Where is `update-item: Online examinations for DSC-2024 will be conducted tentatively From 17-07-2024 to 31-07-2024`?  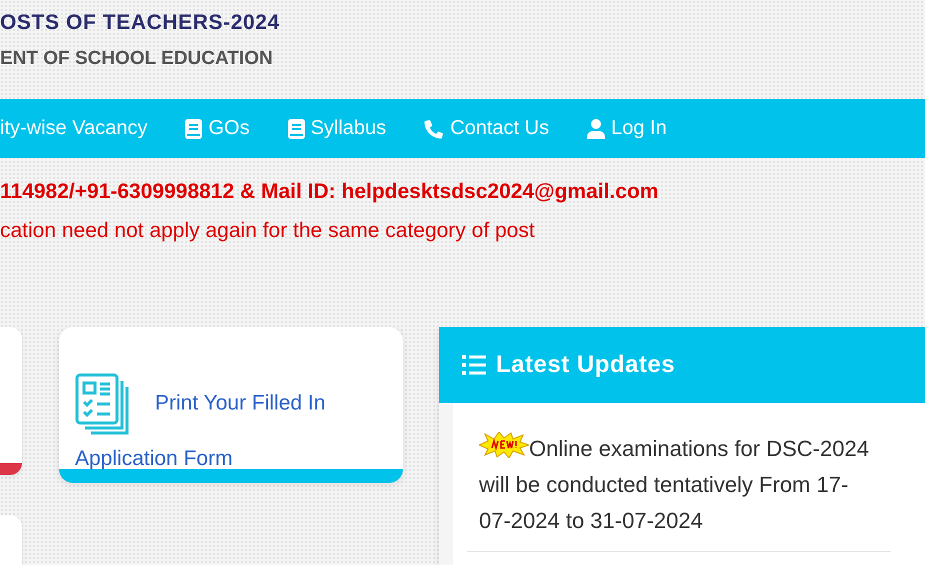
update-item: Online examinations for DSC-2024 will be conducted tentatively From 17-07-2024 to 31-07-2024 is located at coordinates (679, 487).